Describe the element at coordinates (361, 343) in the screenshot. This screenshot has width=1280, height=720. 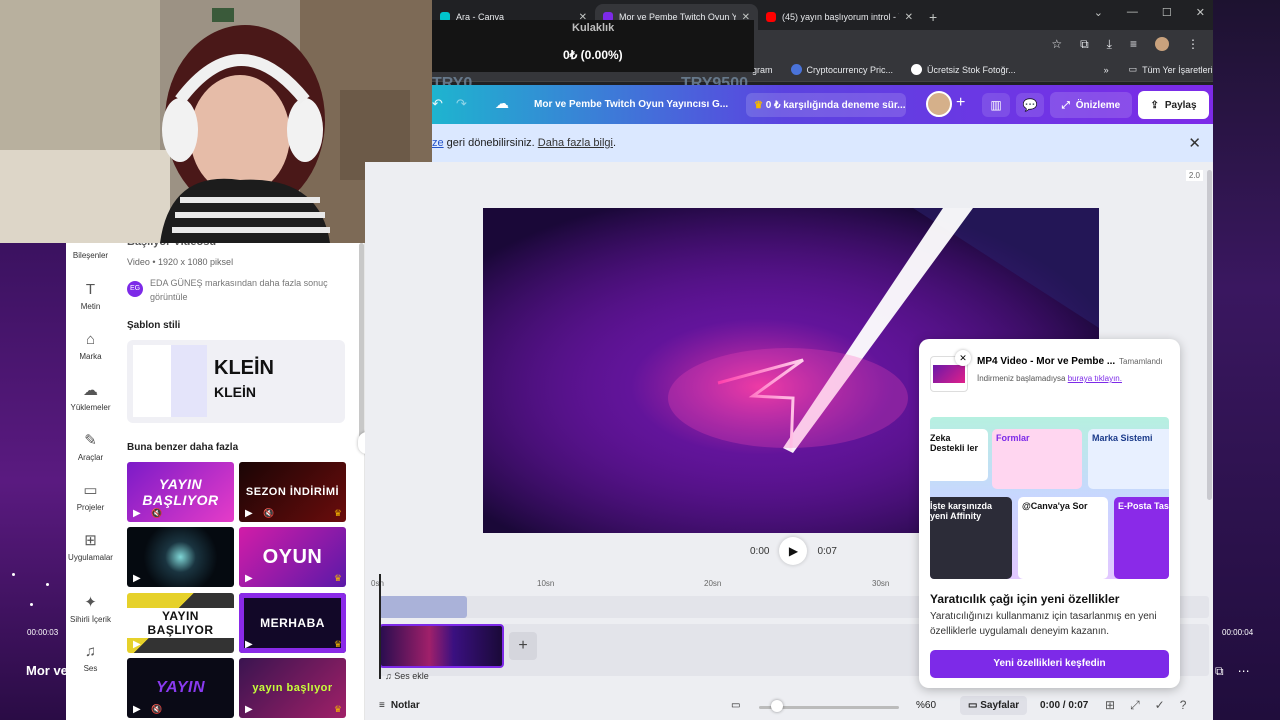
I see `panel-scrollbar` at that location.